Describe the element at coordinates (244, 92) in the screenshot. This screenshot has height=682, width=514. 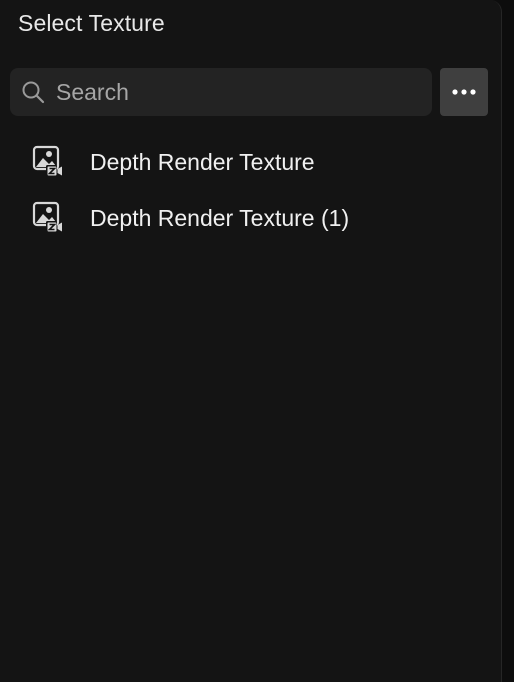
I see `search-input` at that location.